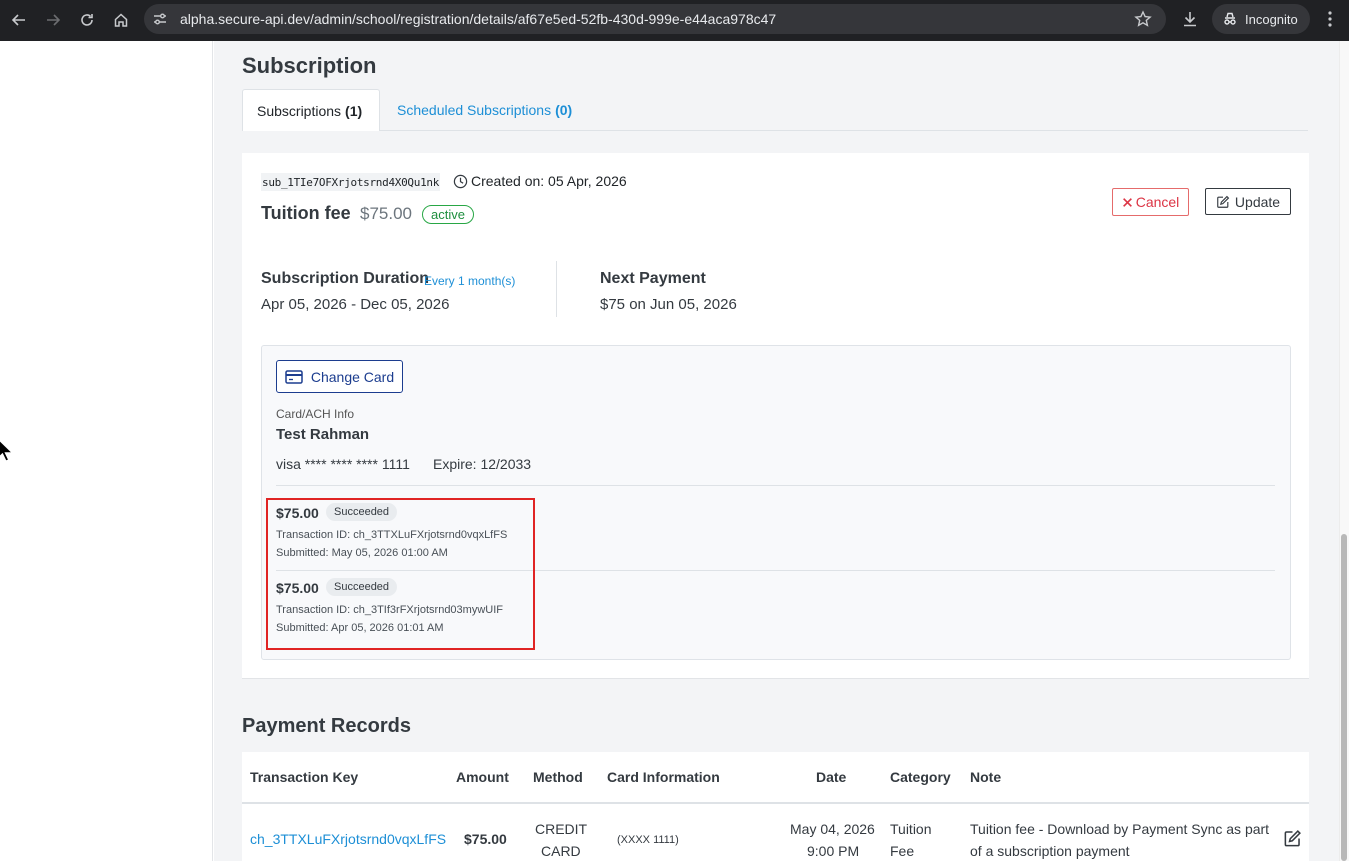 Image resolution: width=1349 pixels, height=861 pixels. What do you see at coordinates (564, 110) in the screenshot?
I see `tab-scheduled-count: (0)` at bounding box center [564, 110].